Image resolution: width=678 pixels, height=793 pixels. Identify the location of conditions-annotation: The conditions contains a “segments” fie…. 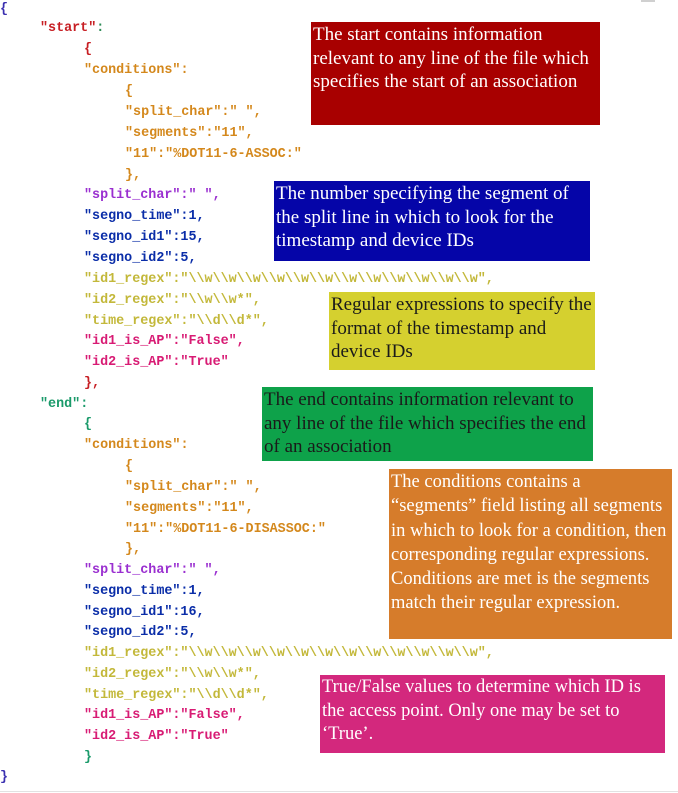
(530, 554).